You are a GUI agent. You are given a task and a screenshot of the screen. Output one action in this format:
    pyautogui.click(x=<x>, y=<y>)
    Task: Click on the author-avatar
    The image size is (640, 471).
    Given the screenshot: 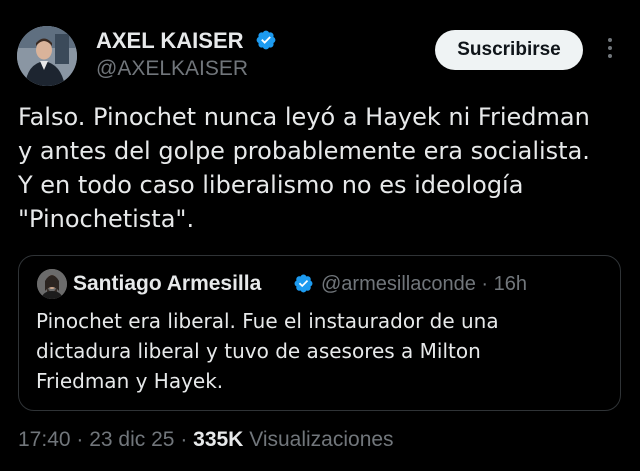 What is the action you would take?
    pyautogui.click(x=47, y=56)
    